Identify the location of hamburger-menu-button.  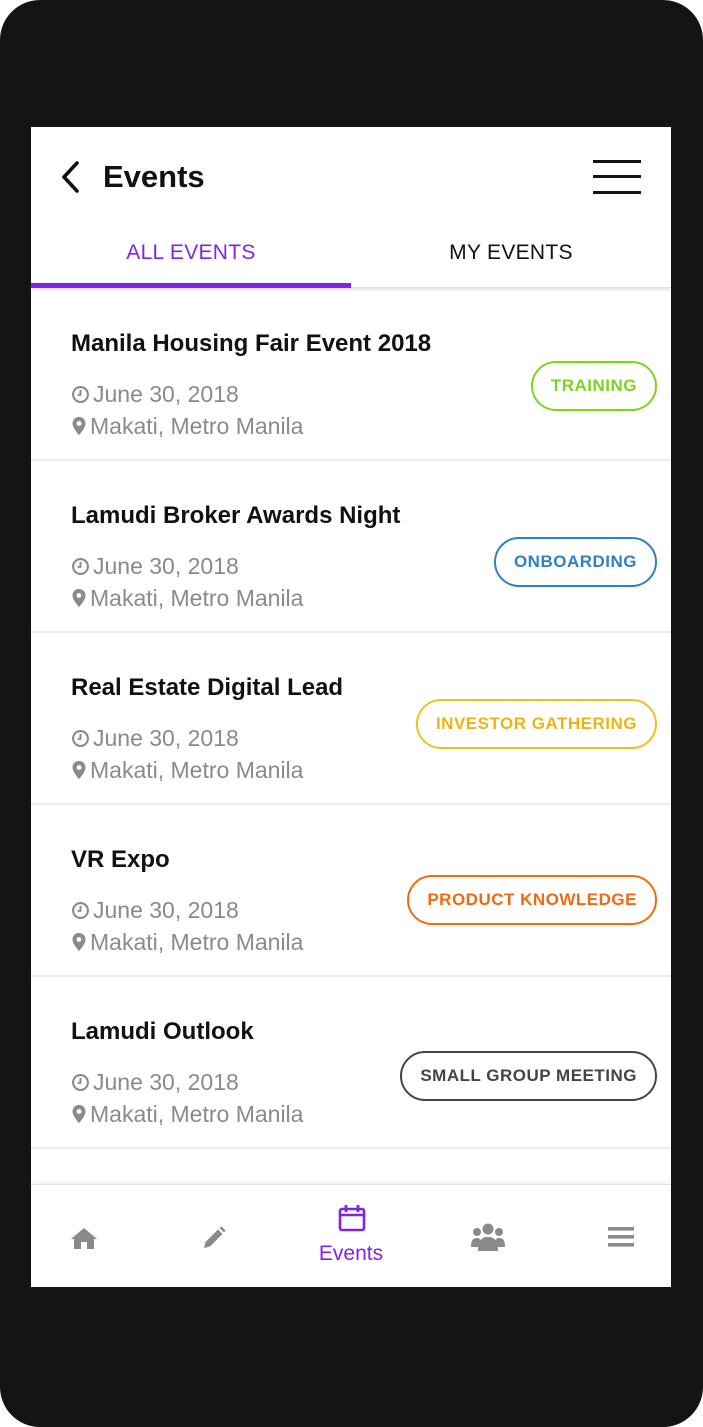
(617, 177).